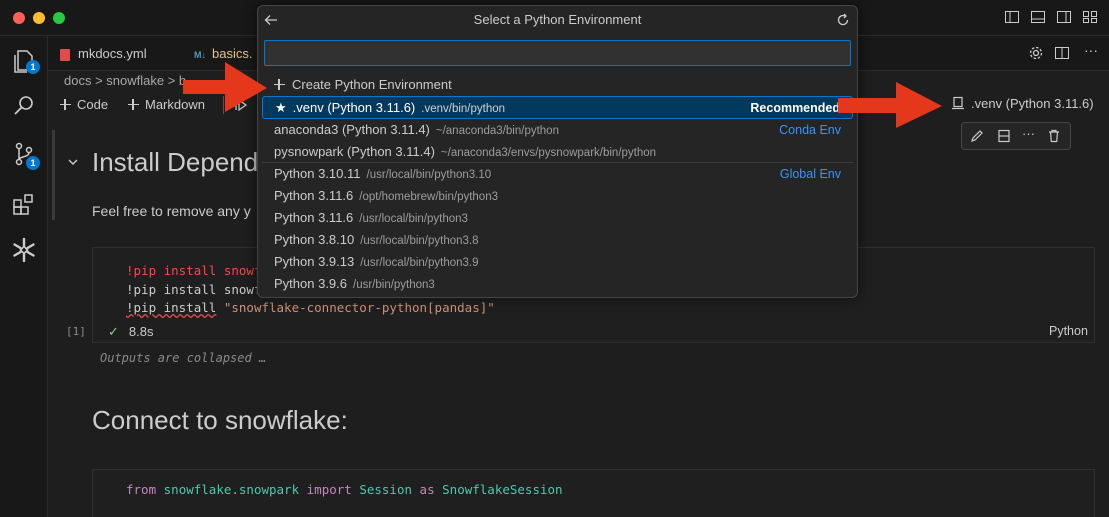  Describe the element at coordinates (958, 103) in the screenshot. I see `kernel-server-icon` at that location.